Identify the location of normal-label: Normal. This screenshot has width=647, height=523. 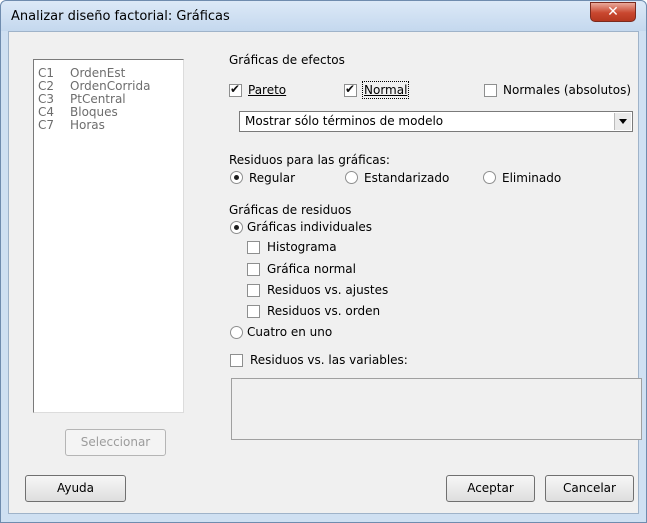
(385, 90).